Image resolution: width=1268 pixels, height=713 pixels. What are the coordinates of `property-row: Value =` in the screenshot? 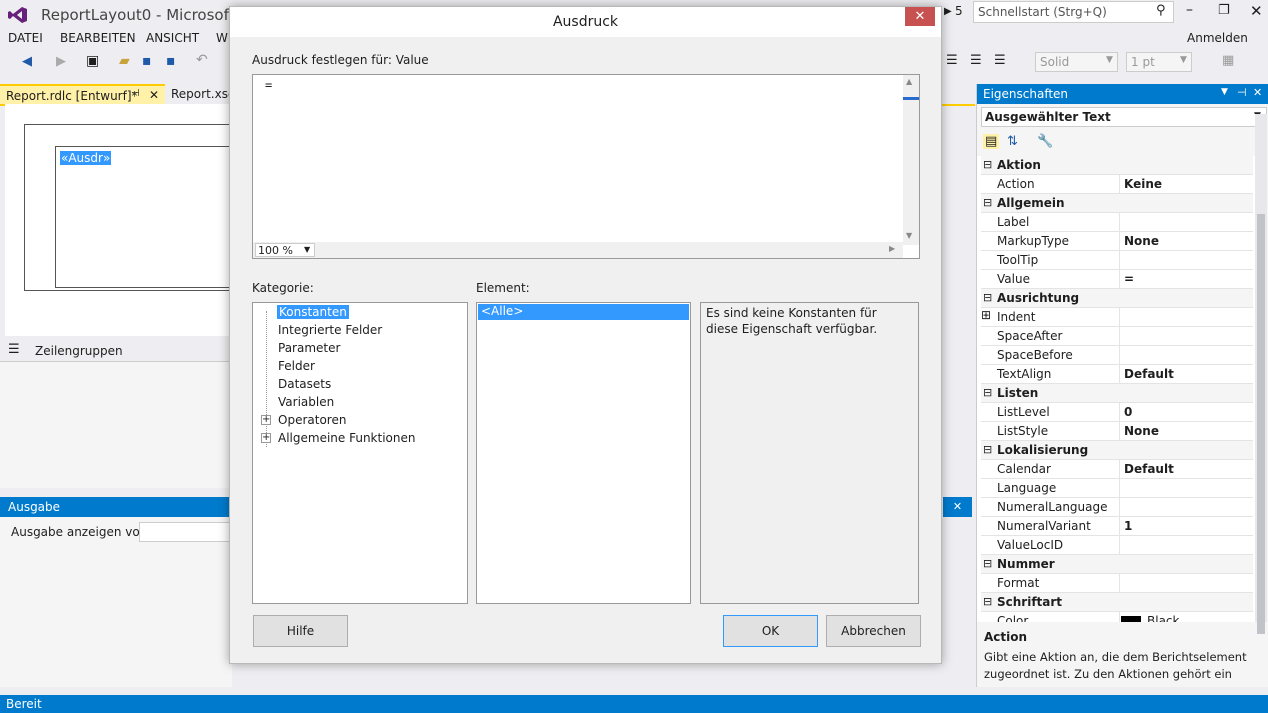 It's located at (1117, 279).